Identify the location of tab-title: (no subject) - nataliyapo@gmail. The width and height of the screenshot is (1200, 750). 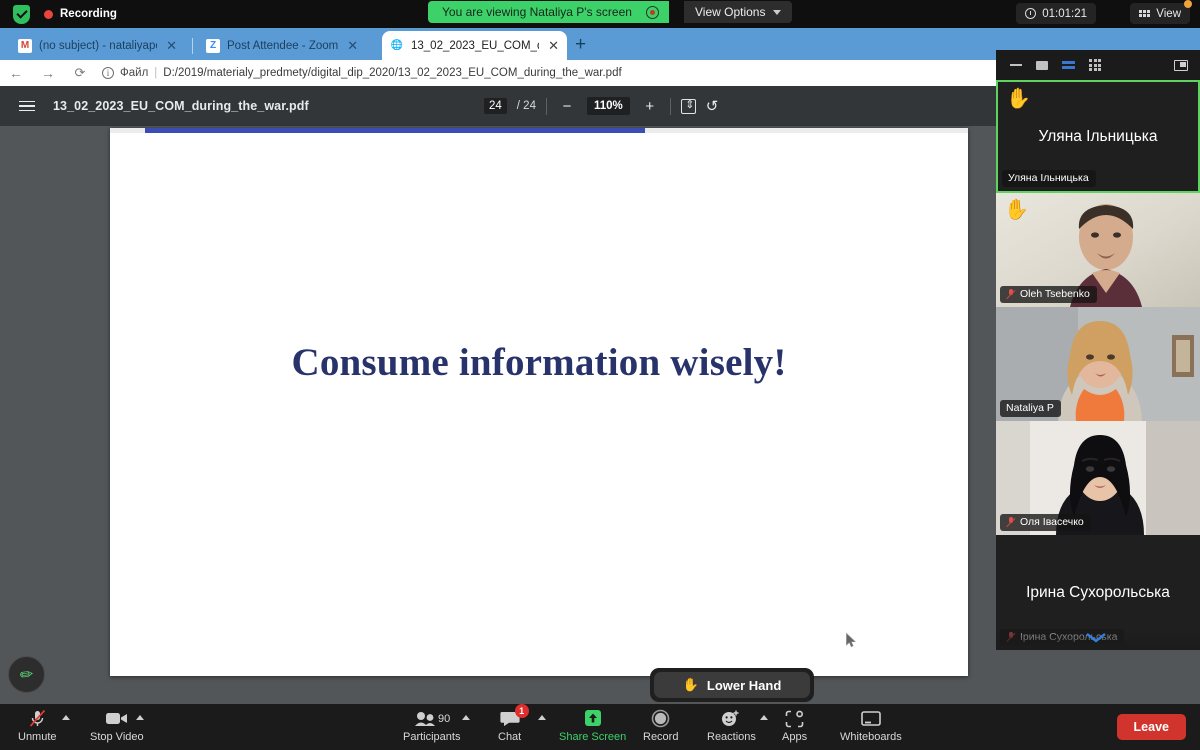
(98, 45).